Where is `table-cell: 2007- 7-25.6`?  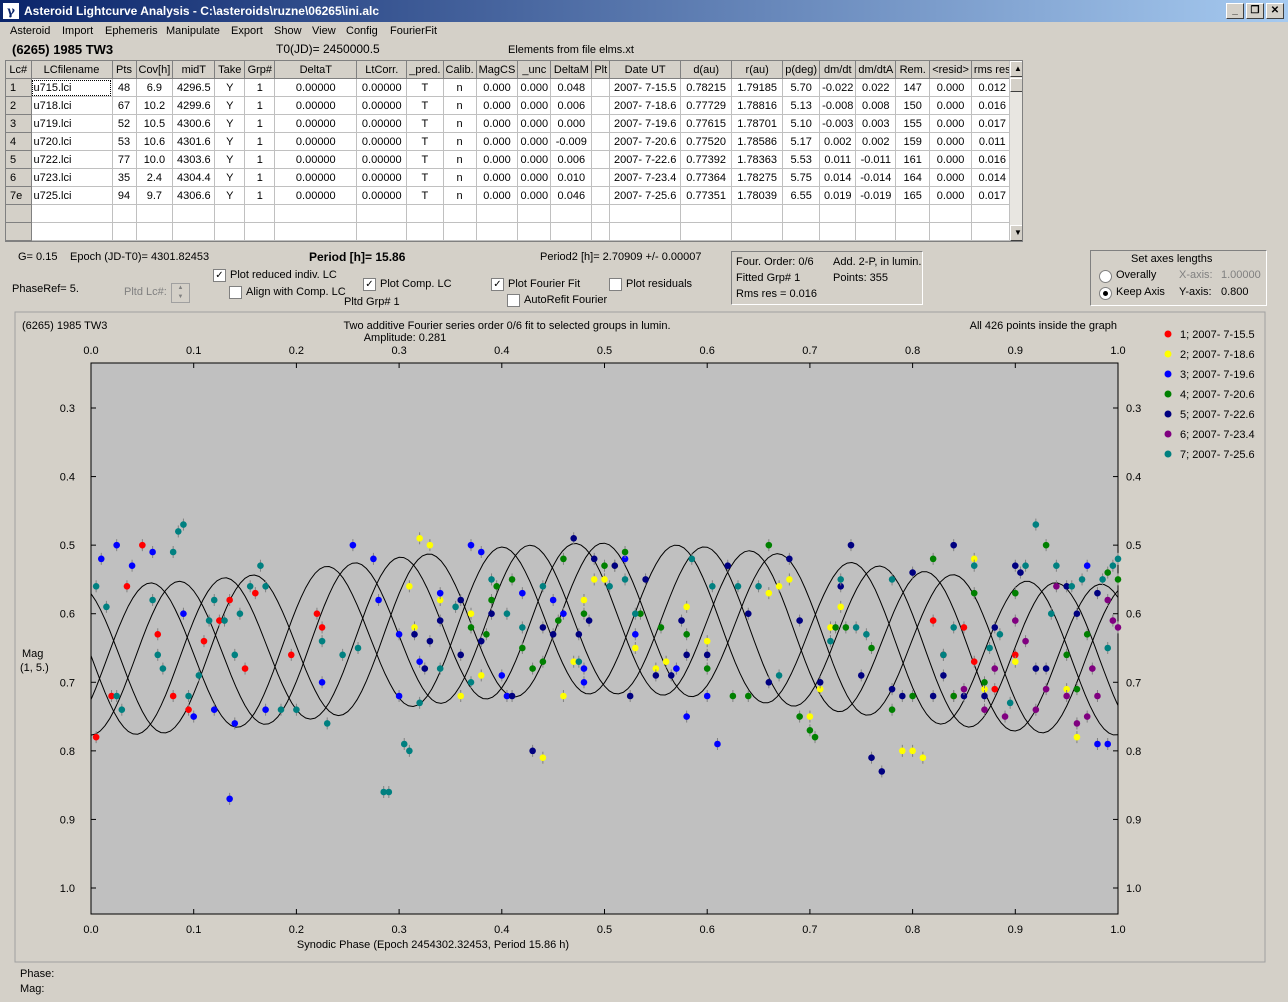
table-cell: 2007- 7-25.6 is located at coordinates (645, 195).